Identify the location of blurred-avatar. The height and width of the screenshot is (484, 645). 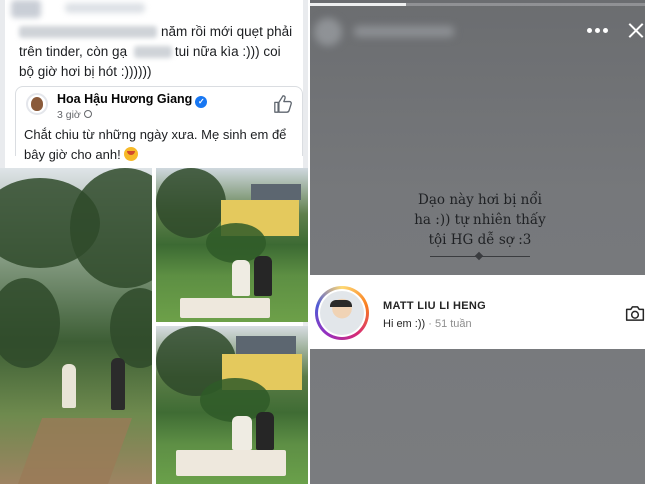
(26, 9).